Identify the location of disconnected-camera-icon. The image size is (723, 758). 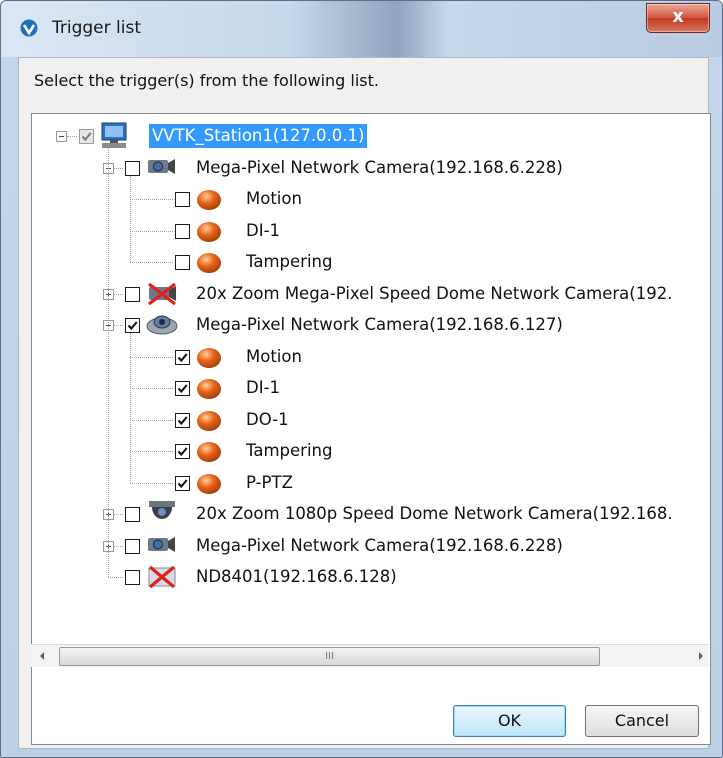
(162, 293).